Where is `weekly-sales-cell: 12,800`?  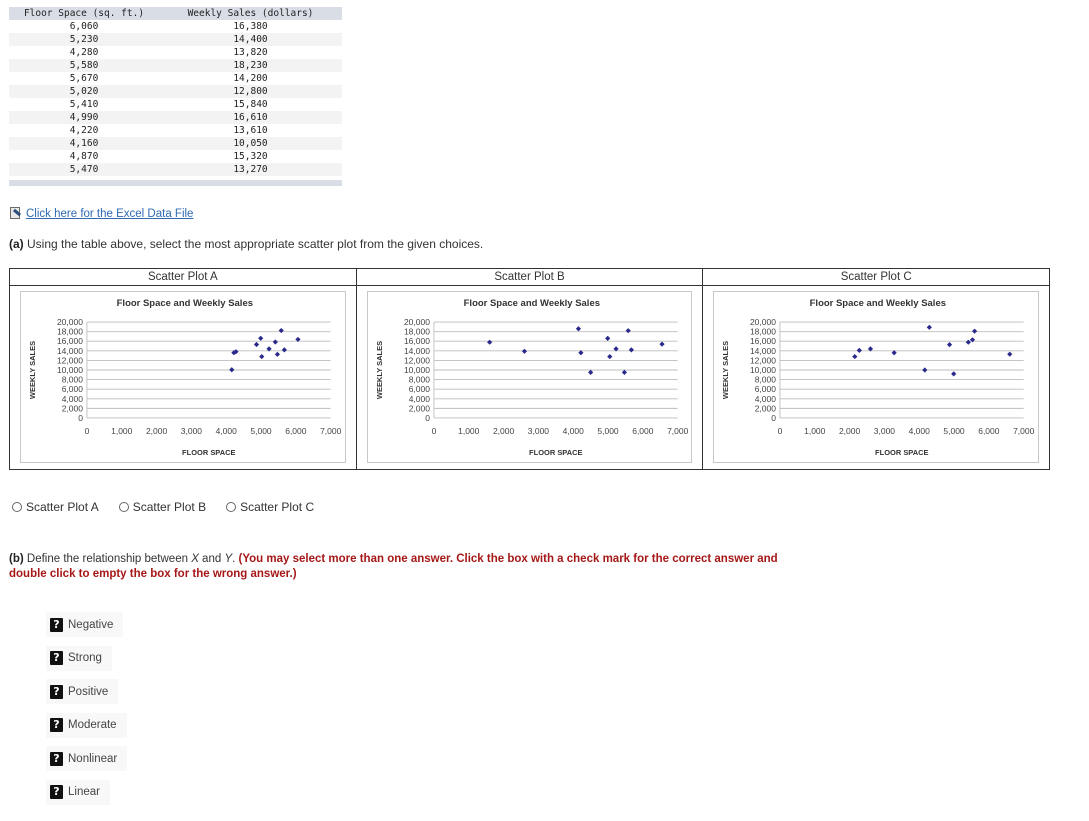 weekly-sales-cell: 12,800 is located at coordinates (250, 91).